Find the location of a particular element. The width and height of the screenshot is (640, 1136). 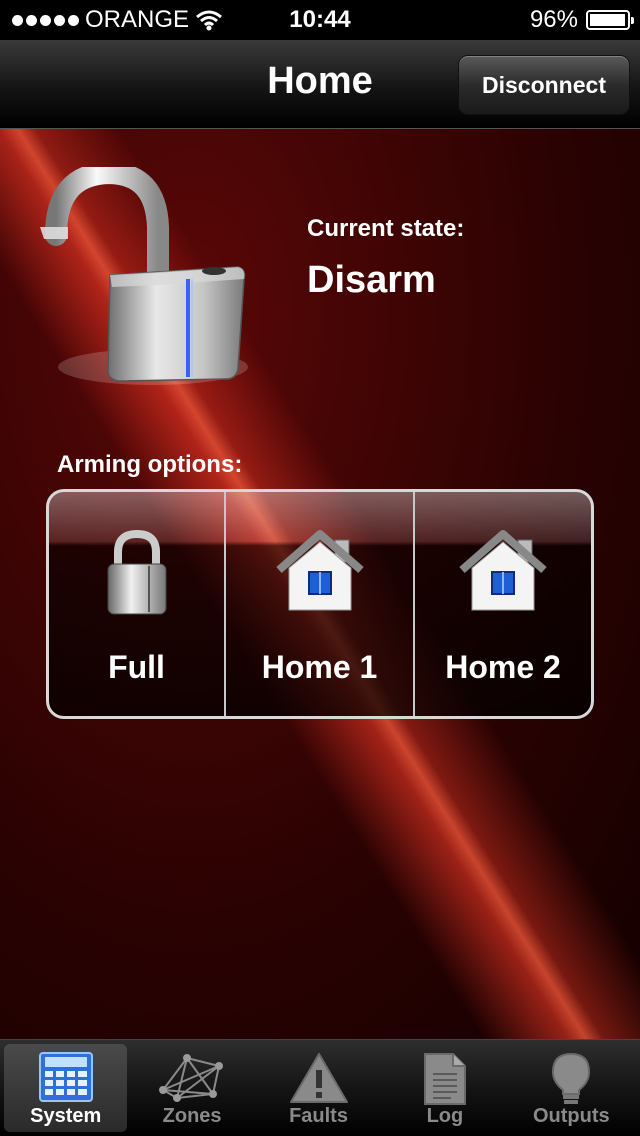

arm-home1-button: Home 1 is located at coordinates (318, 604).